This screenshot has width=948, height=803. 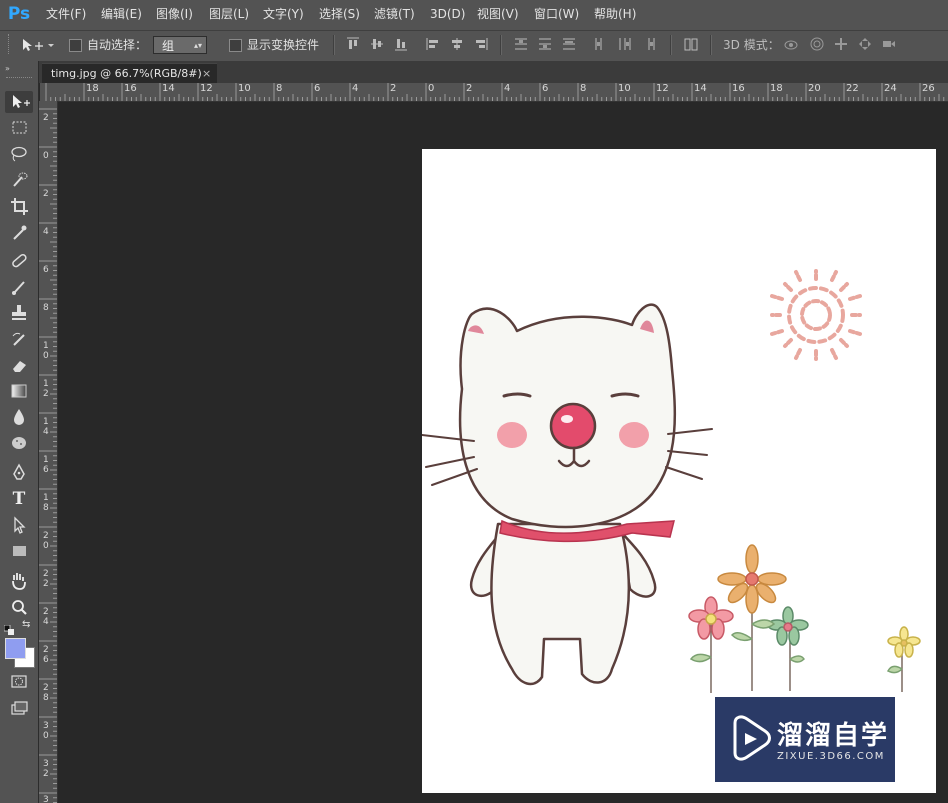 I want to click on default-colors-icon, so click(x=8, y=627).